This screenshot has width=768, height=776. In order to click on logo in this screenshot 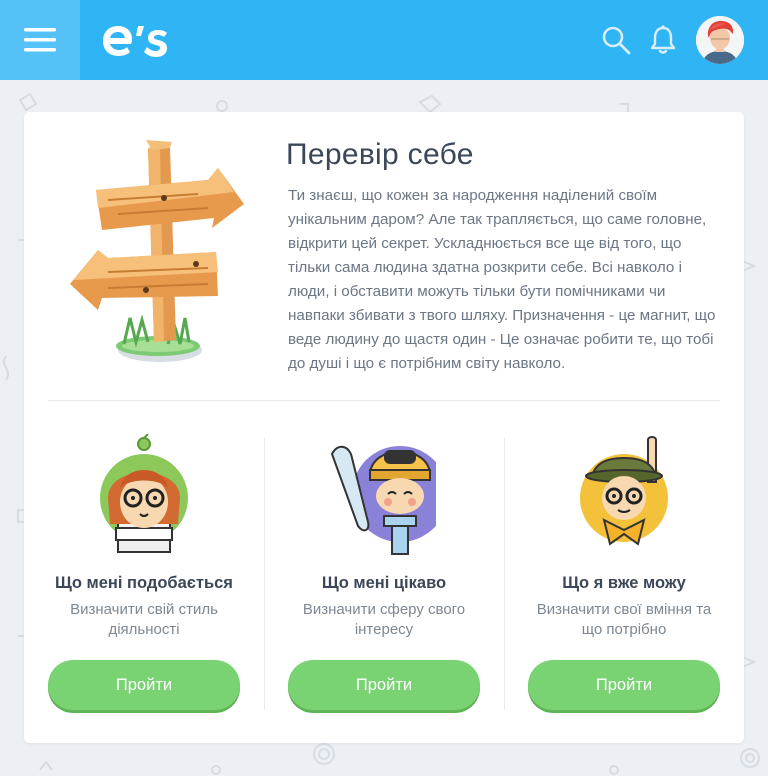, I will do `click(135, 41)`.